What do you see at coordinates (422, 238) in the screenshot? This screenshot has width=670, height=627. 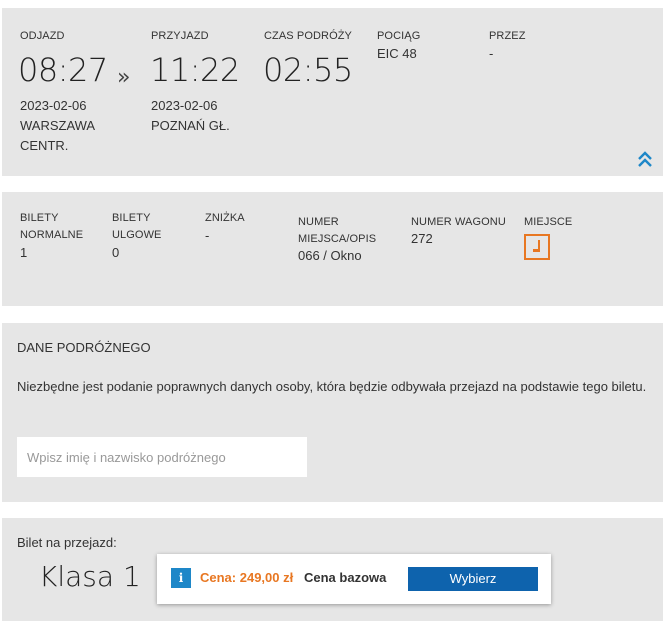 I see `carriage-value: 272` at bounding box center [422, 238].